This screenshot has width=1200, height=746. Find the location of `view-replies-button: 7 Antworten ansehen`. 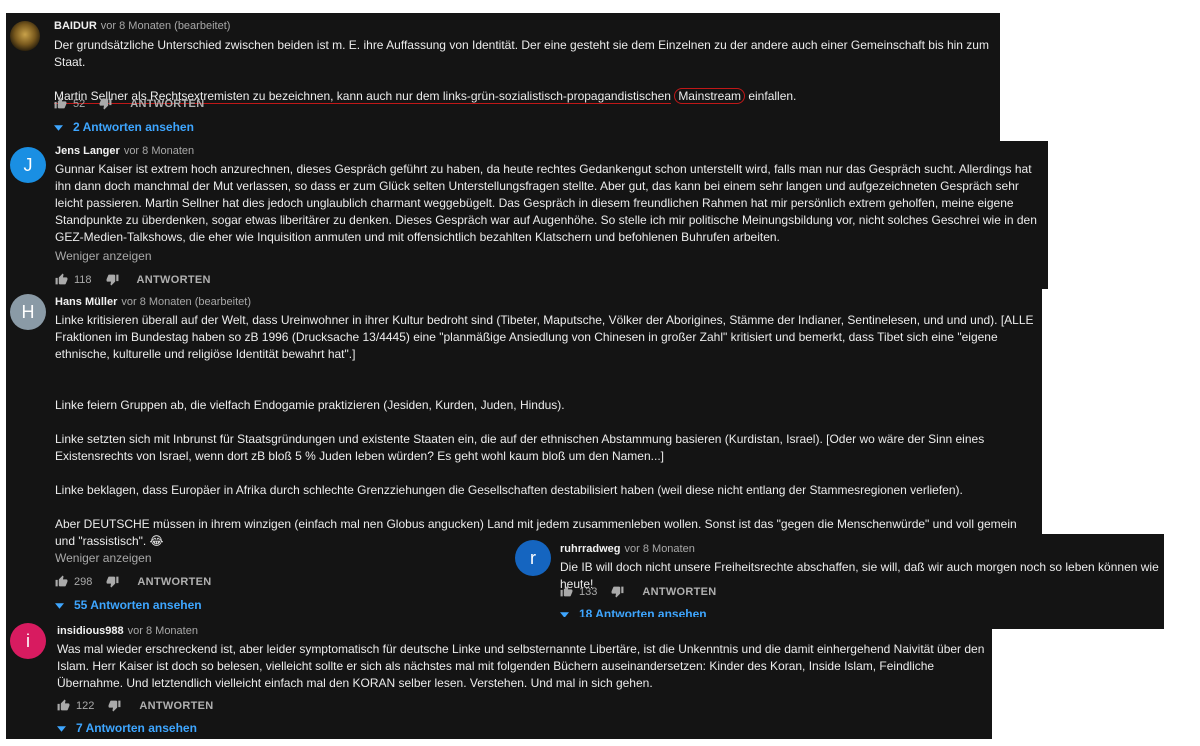

view-replies-button: 7 Antworten ansehen is located at coordinates (127, 728).